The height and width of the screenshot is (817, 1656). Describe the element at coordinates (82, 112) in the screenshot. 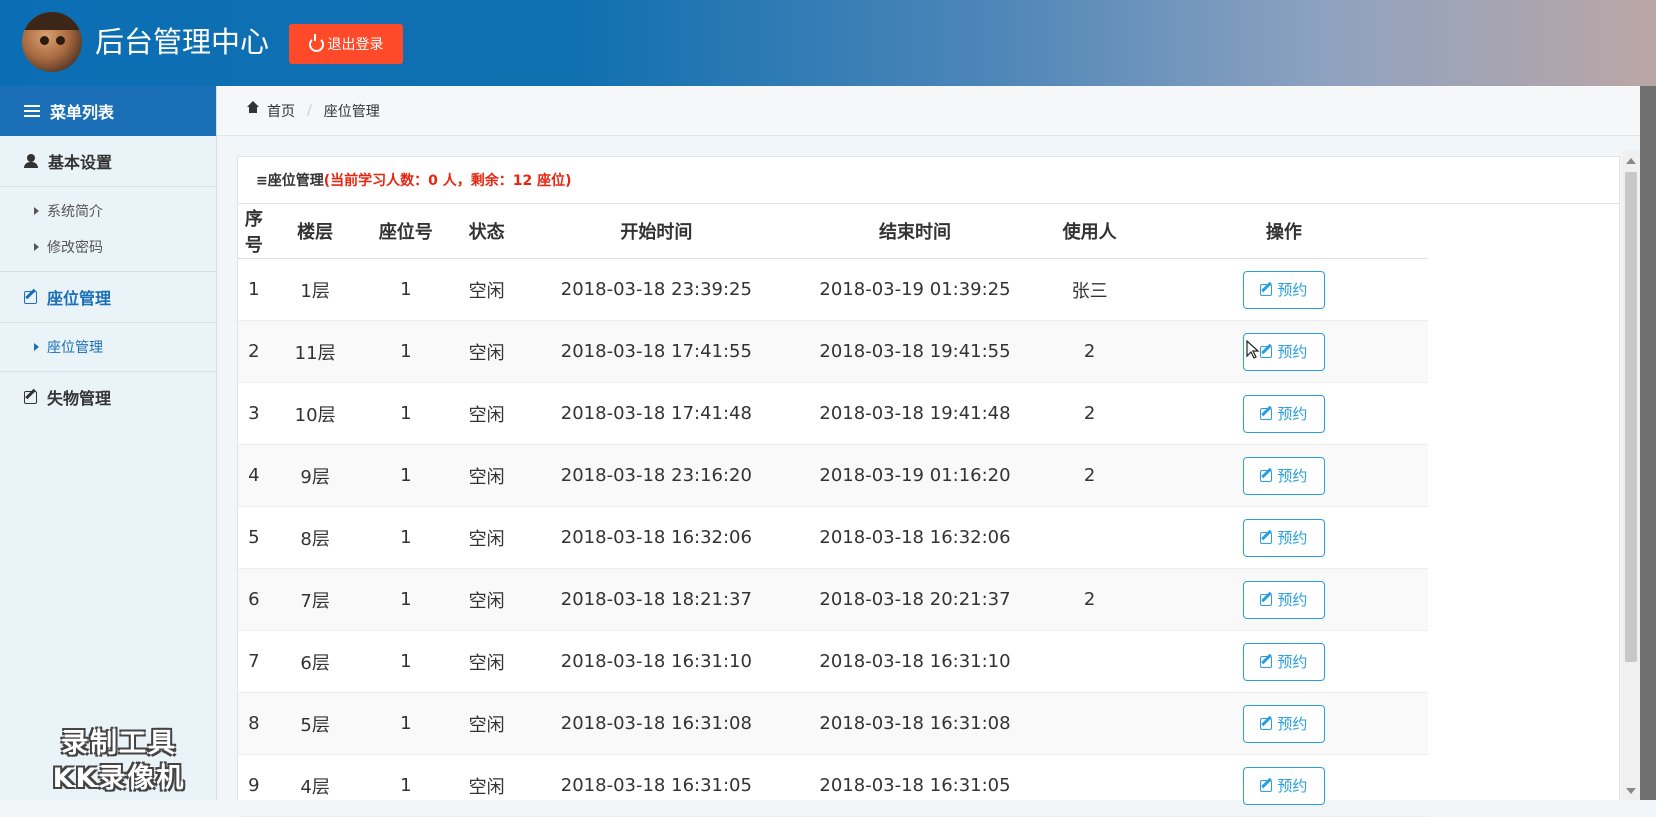

I see `menu-list-title: 菜单列表` at that location.